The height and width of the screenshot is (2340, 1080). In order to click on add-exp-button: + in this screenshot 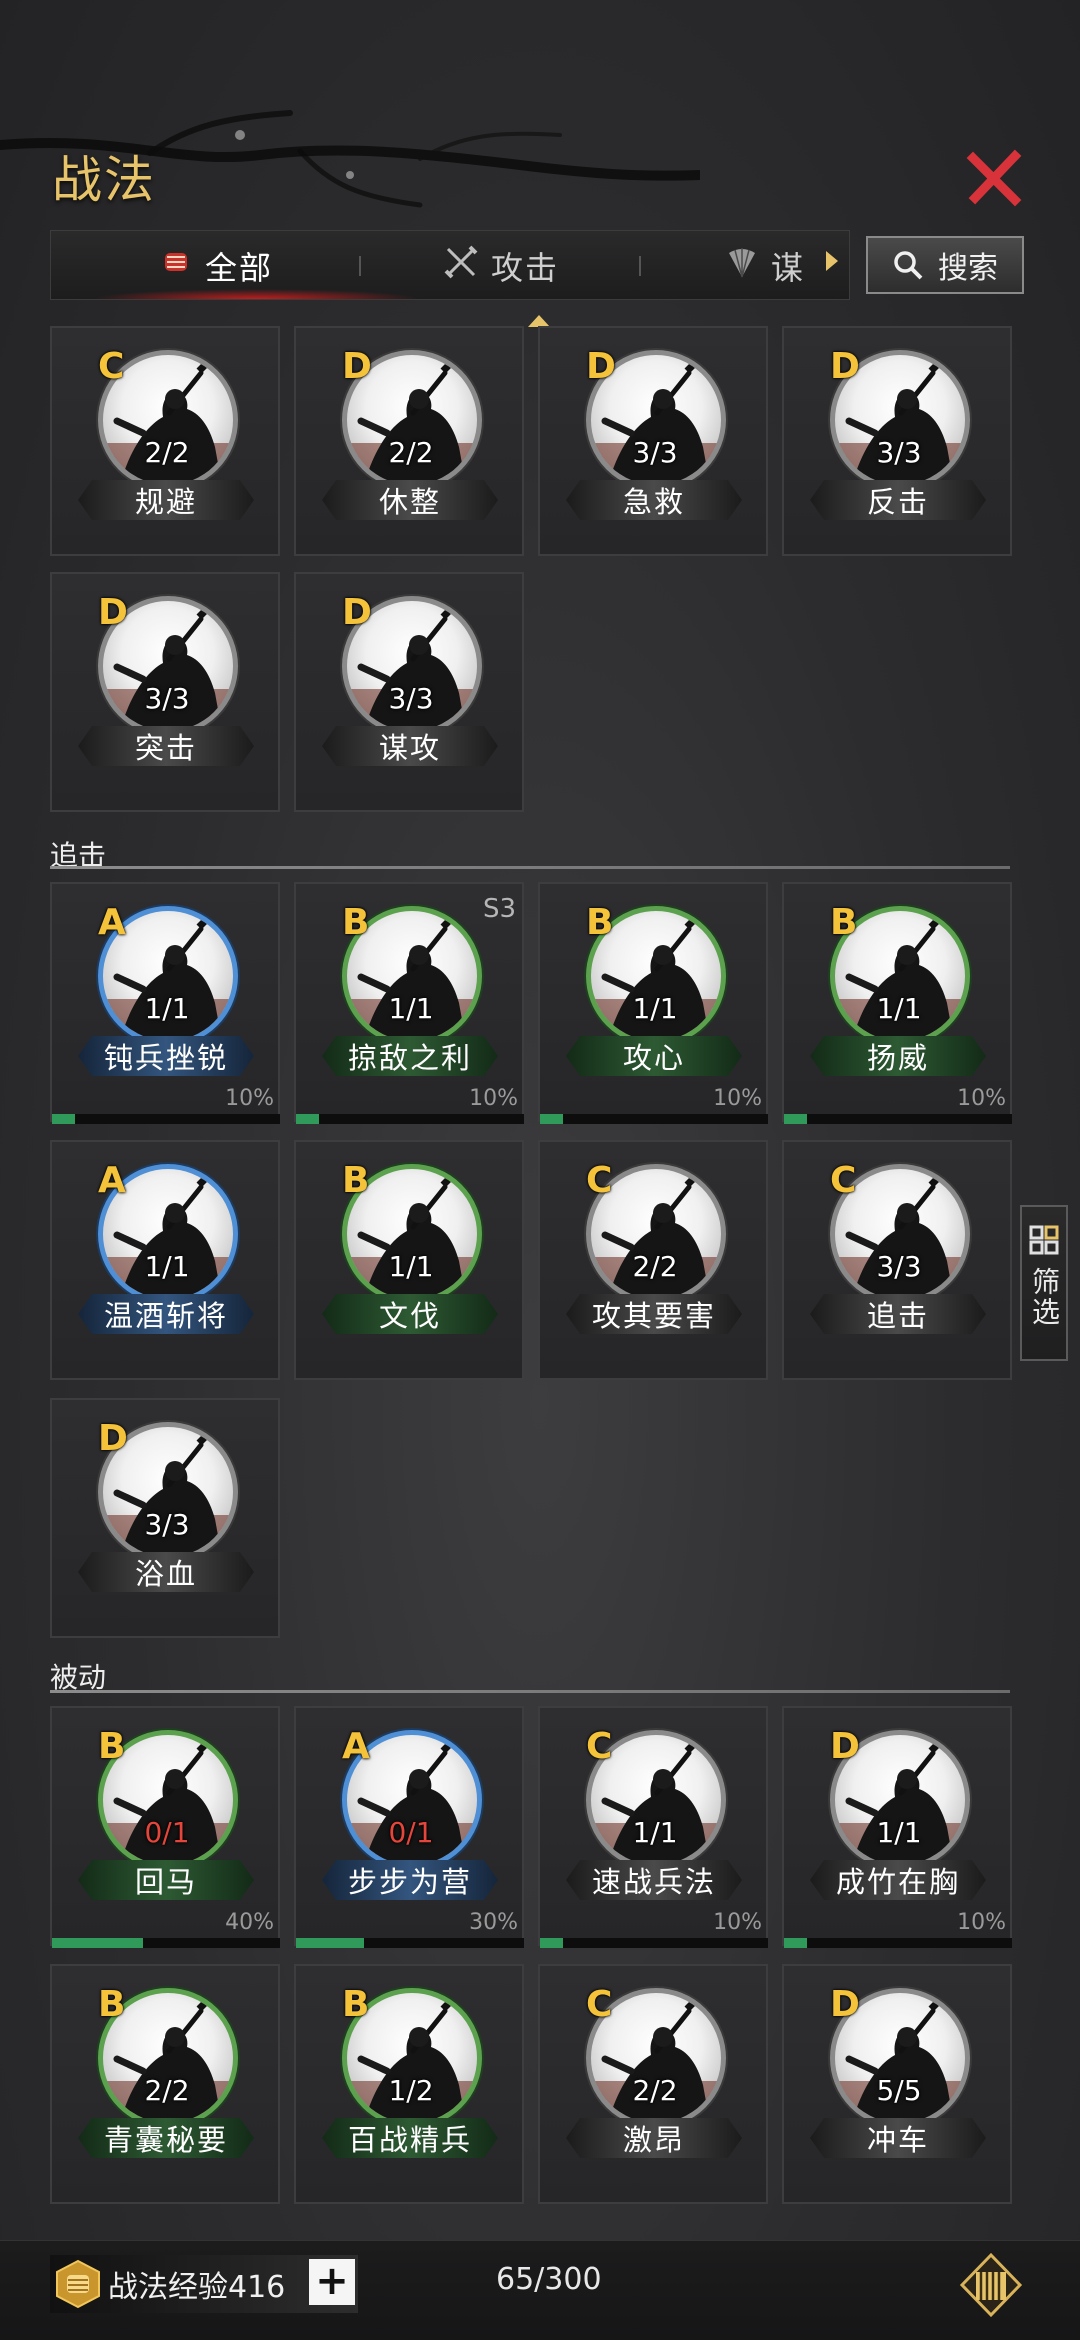, I will do `click(332, 2282)`.